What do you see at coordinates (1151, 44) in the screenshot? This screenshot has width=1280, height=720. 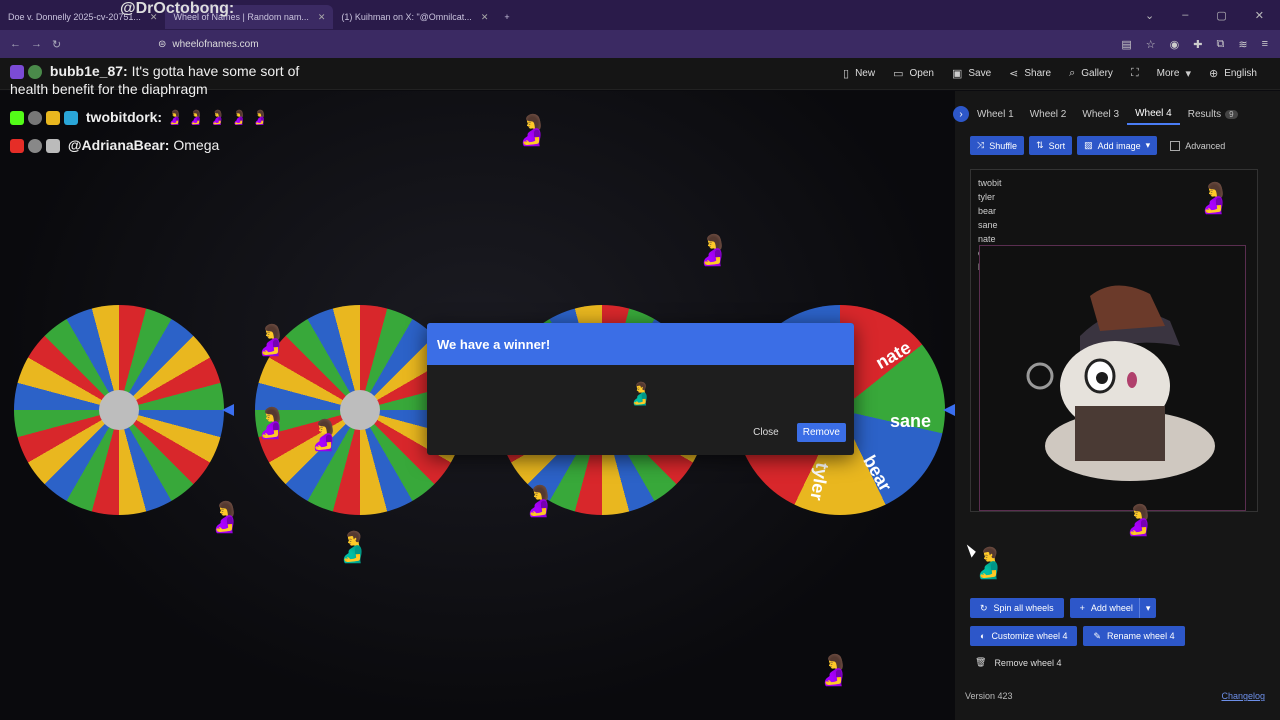 I see `star-icon: ☆` at bounding box center [1151, 44].